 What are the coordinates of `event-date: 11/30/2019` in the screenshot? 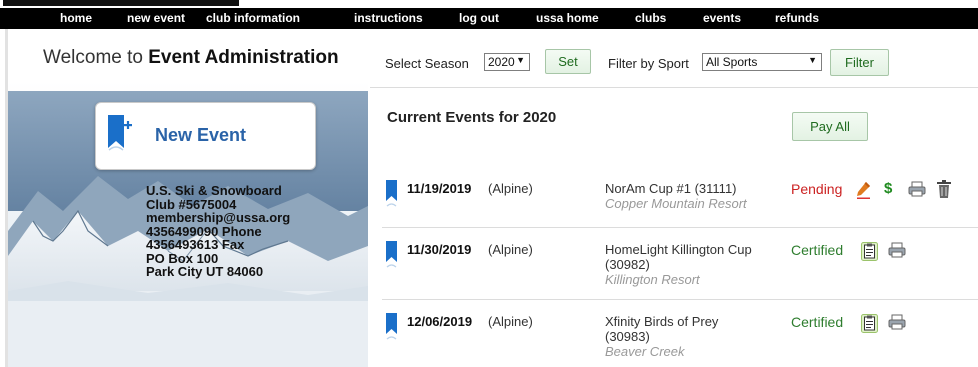 It's located at (439, 249).